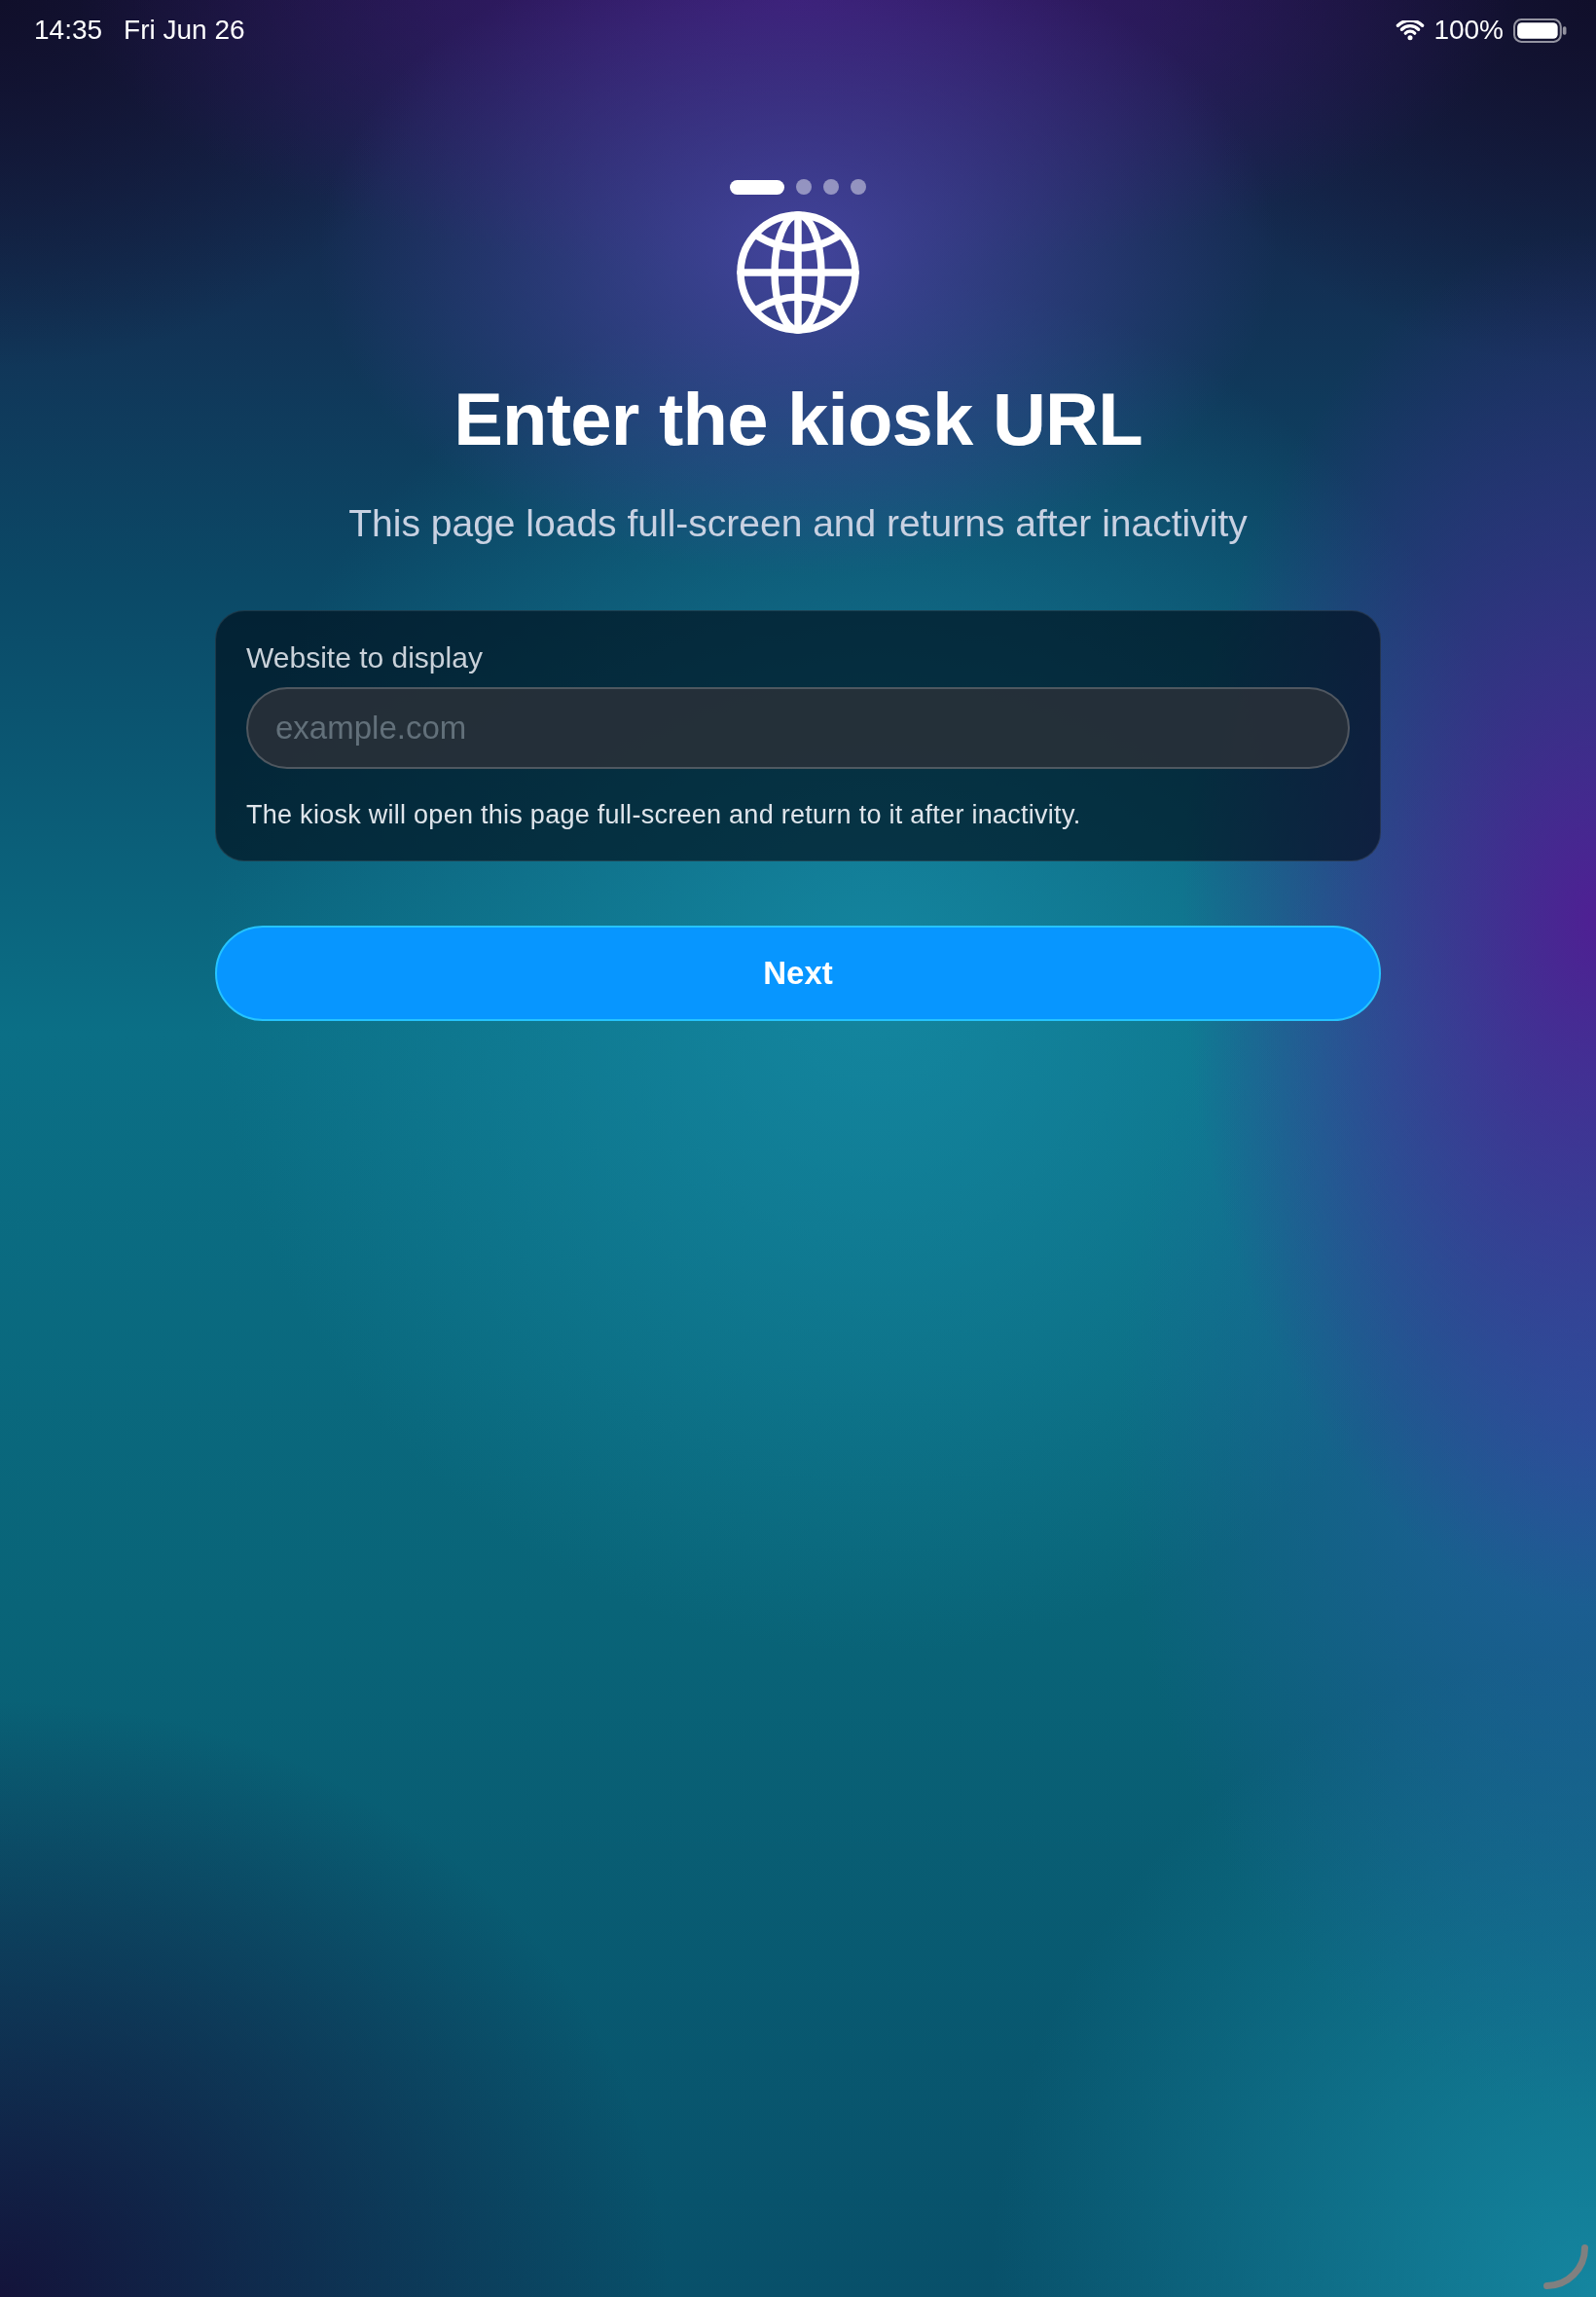 The height and width of the screenshot is (2297, 1596). I want to click on next-button: Next, so click(798, 974).